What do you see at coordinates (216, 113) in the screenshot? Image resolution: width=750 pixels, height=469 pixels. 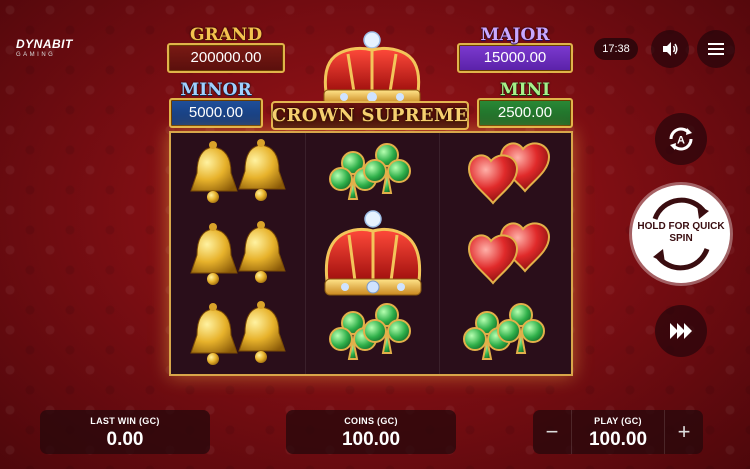 I see `jackpot-minor-value: 5000.00` at bounding box center [216, 113].